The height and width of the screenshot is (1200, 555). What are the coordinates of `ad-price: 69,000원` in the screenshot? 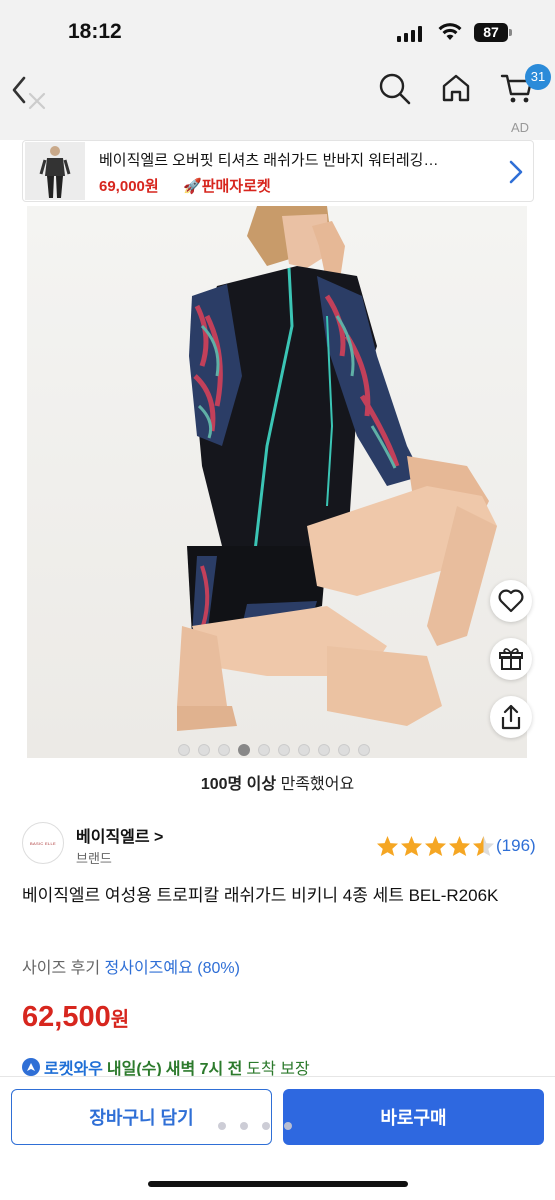 It's located at (129, 186).